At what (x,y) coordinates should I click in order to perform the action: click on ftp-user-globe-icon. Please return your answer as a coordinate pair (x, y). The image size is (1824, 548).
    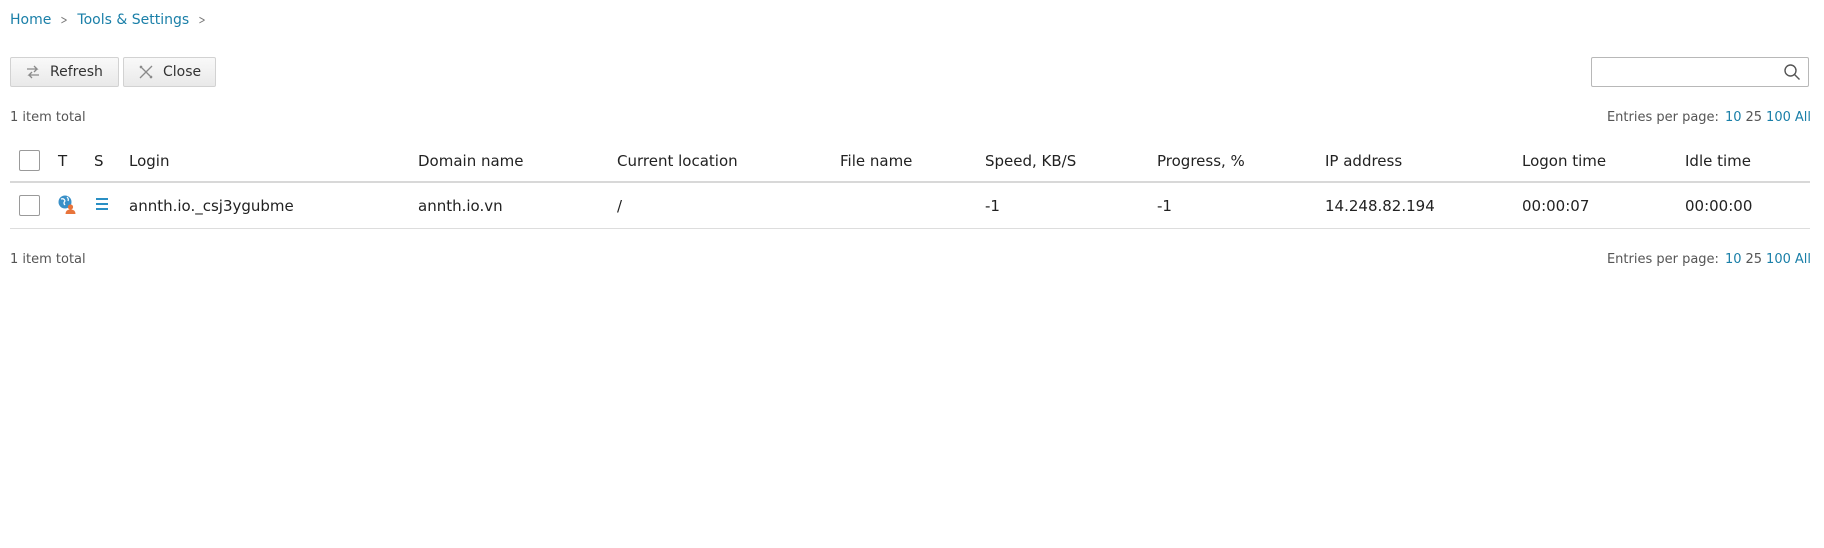
    Looking at the image, I should click on (67, 206).